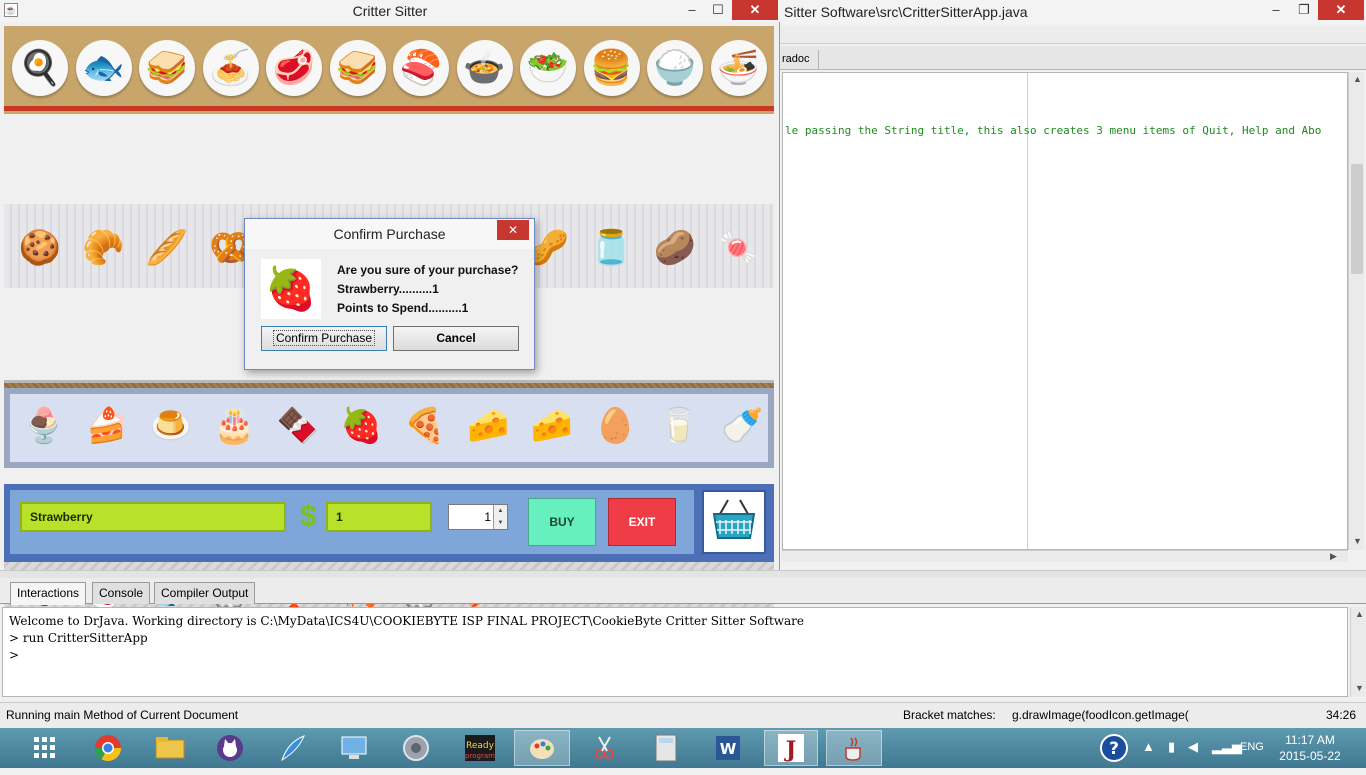 Image resolution: width=1366 pixels, height=775 pixels. What do you see at coordinates (1227, 747) in the screenshot?
I see `network-signal-icon: ▂▃▅` at bounding box center [1227, 747].